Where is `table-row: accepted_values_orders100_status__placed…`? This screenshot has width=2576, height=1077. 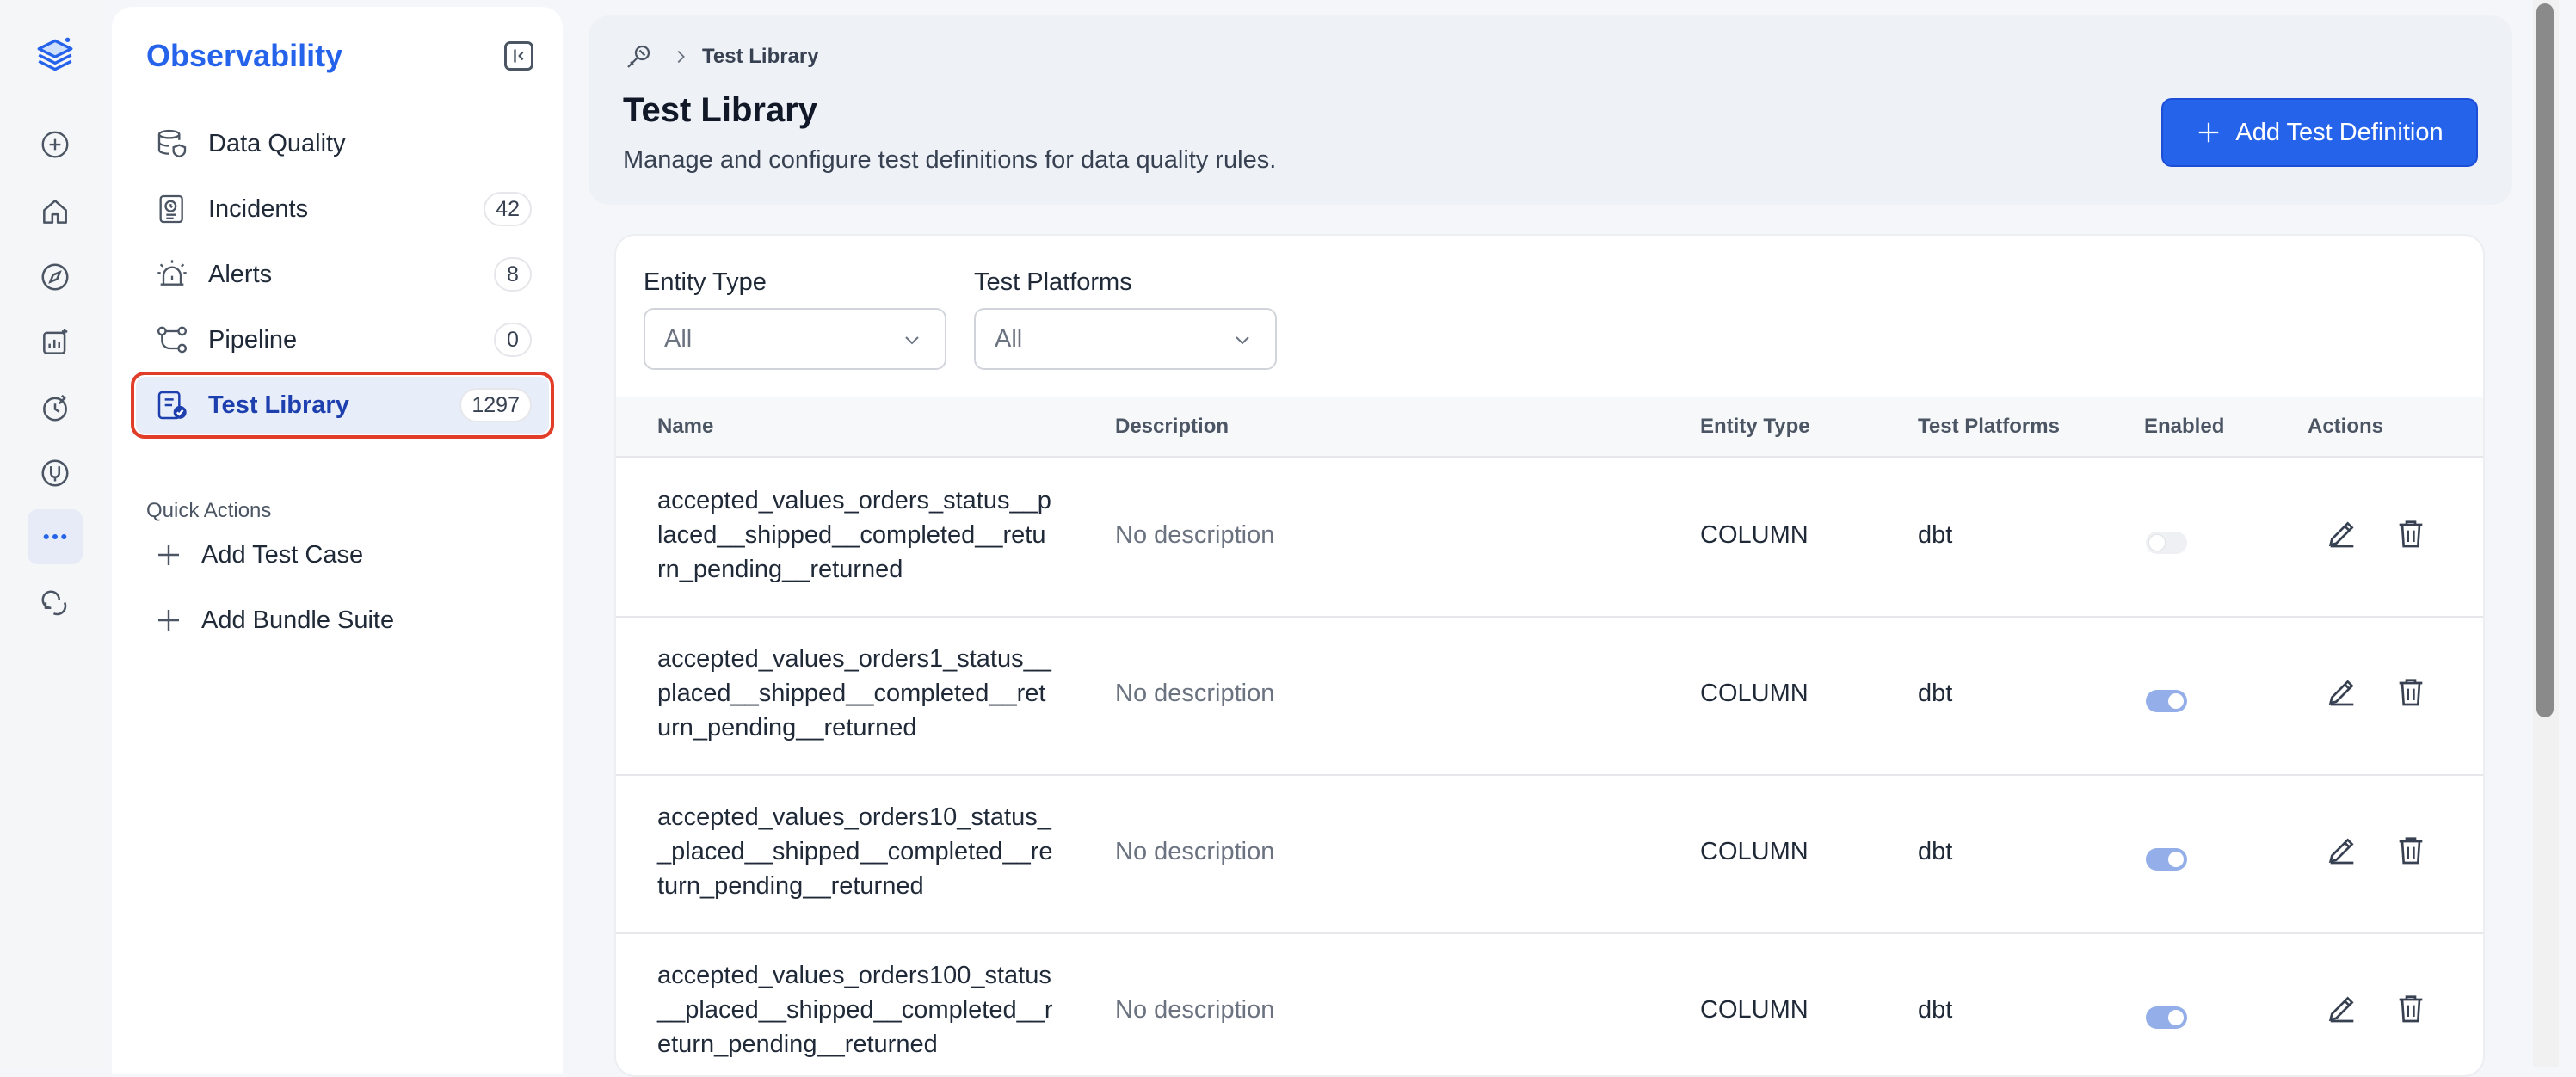
table-row: accepted_values_orders100_status__placed… is located at coordinates (1549, 1003).